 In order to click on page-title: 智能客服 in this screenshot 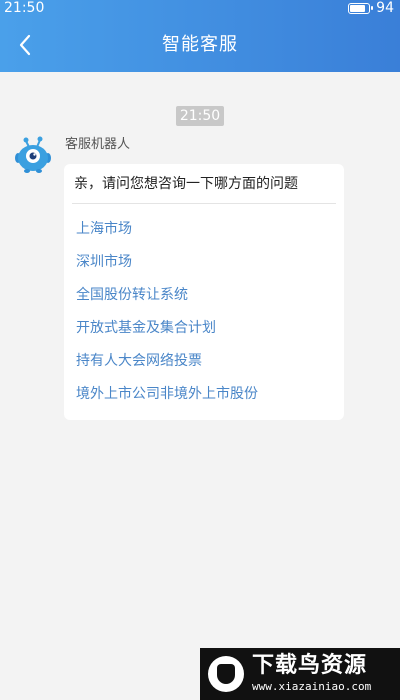, I will do `click(200, 44)`.